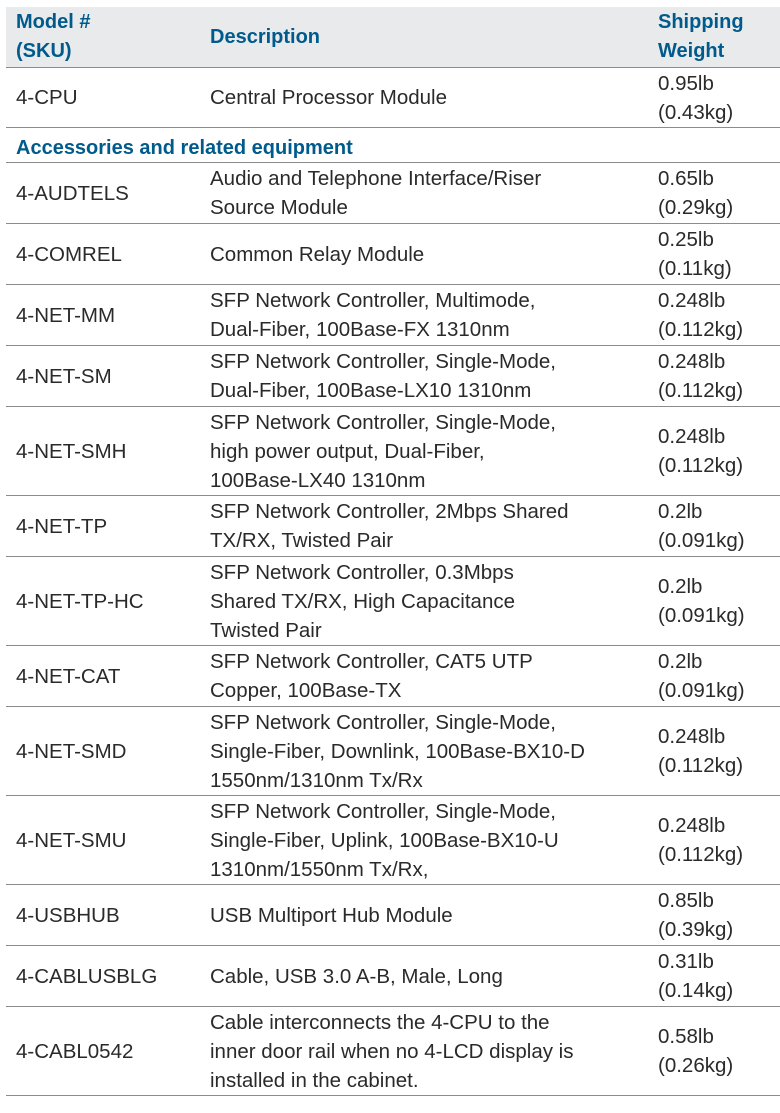 This screenshot has width=780, height=1113. What do you see at coordinates (108, 840) in the screenshot?
I see `sku-cell: 4-NET-SMU` at bounding box center [108, 840].